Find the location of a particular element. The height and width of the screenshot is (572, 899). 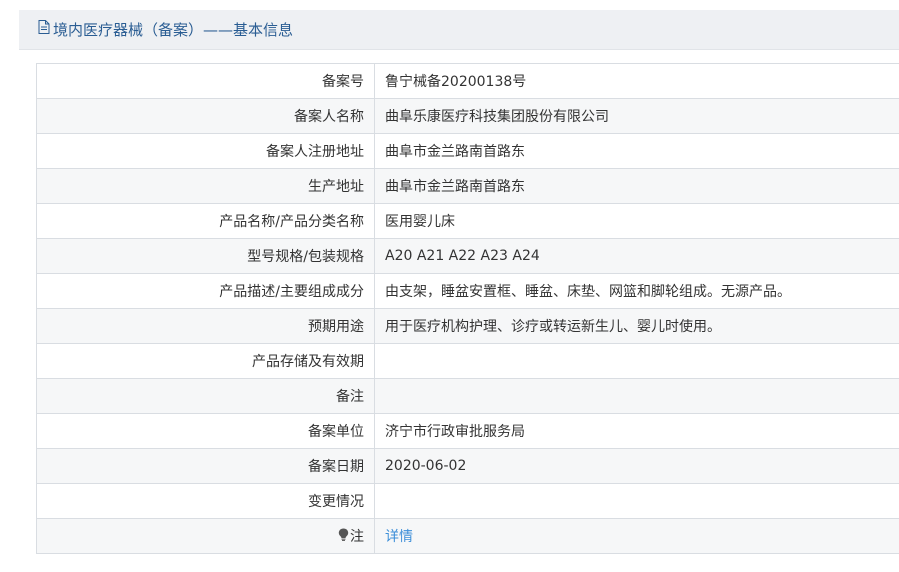

table-row: 备案日期 2020-06-02 is located at coordinates (467, 466).